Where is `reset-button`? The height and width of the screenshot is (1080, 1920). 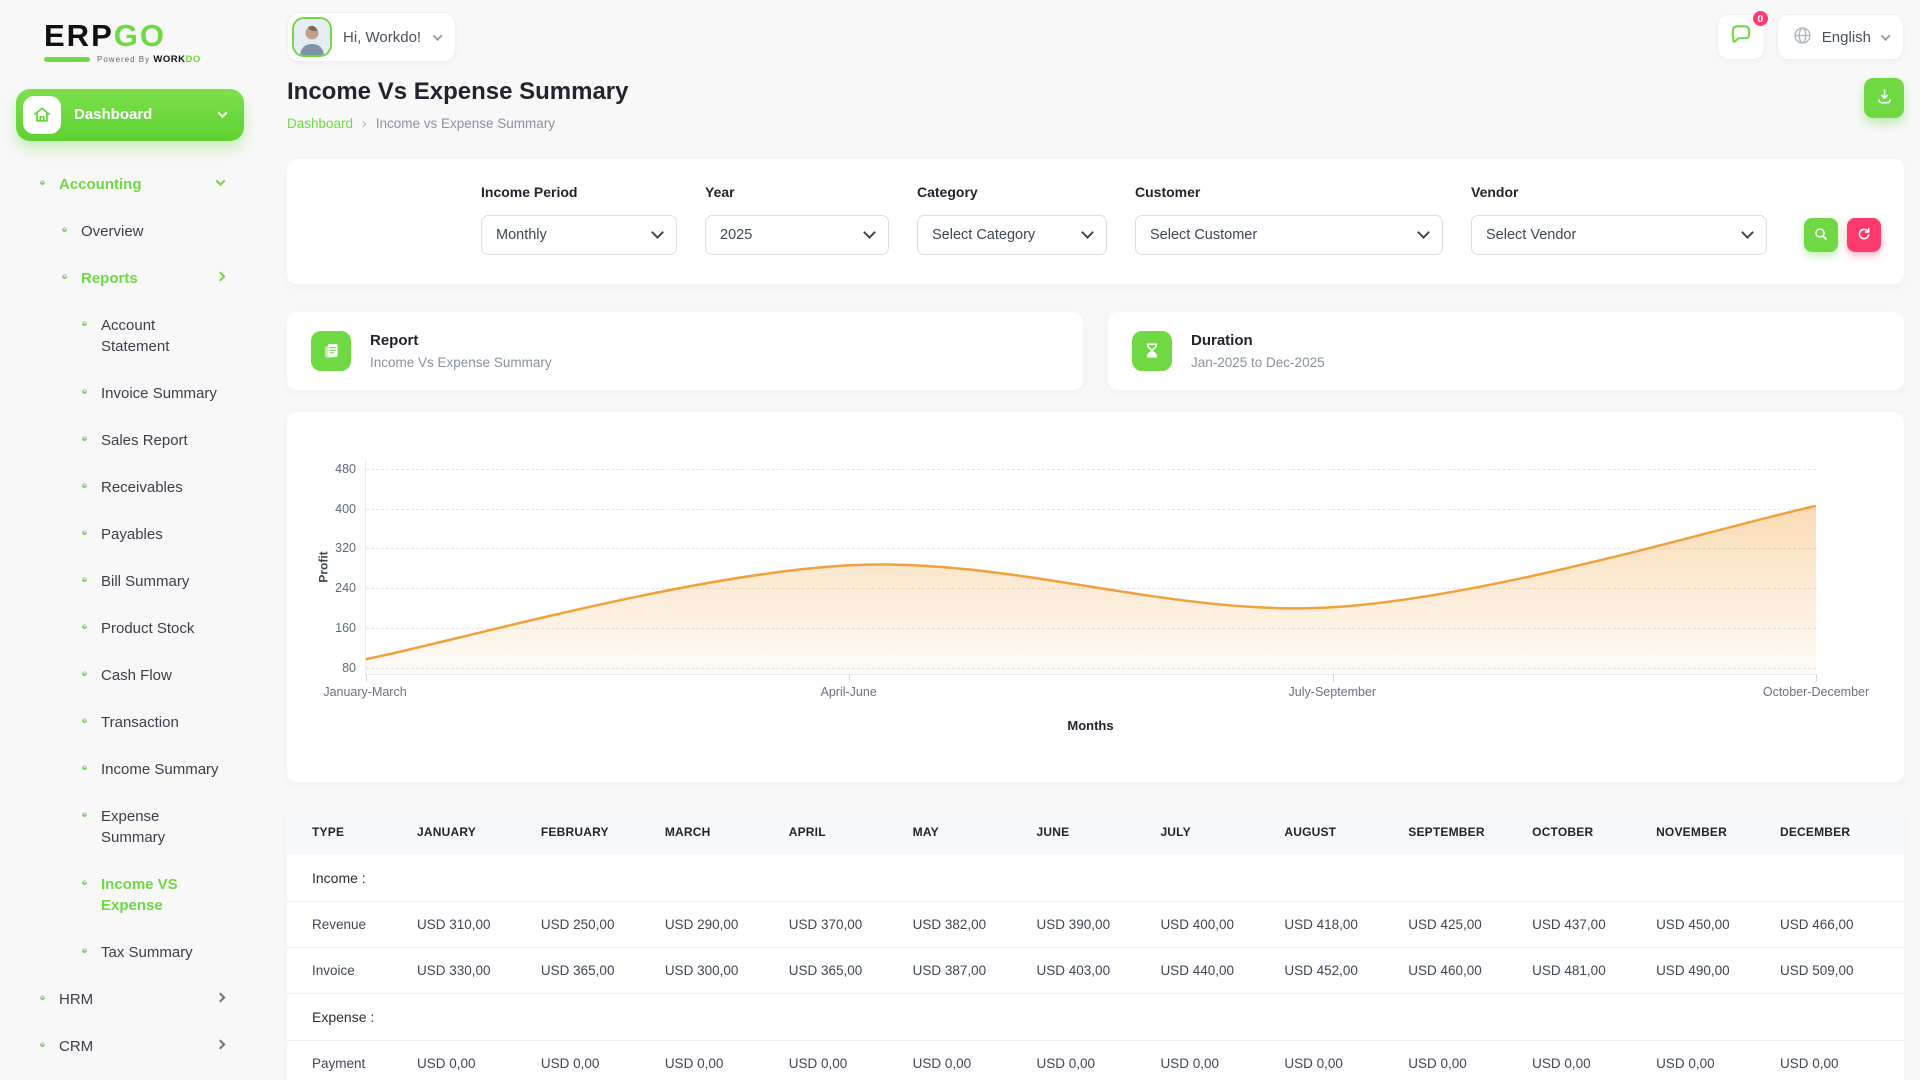
reset-button is located at coordinates (1864, 235).